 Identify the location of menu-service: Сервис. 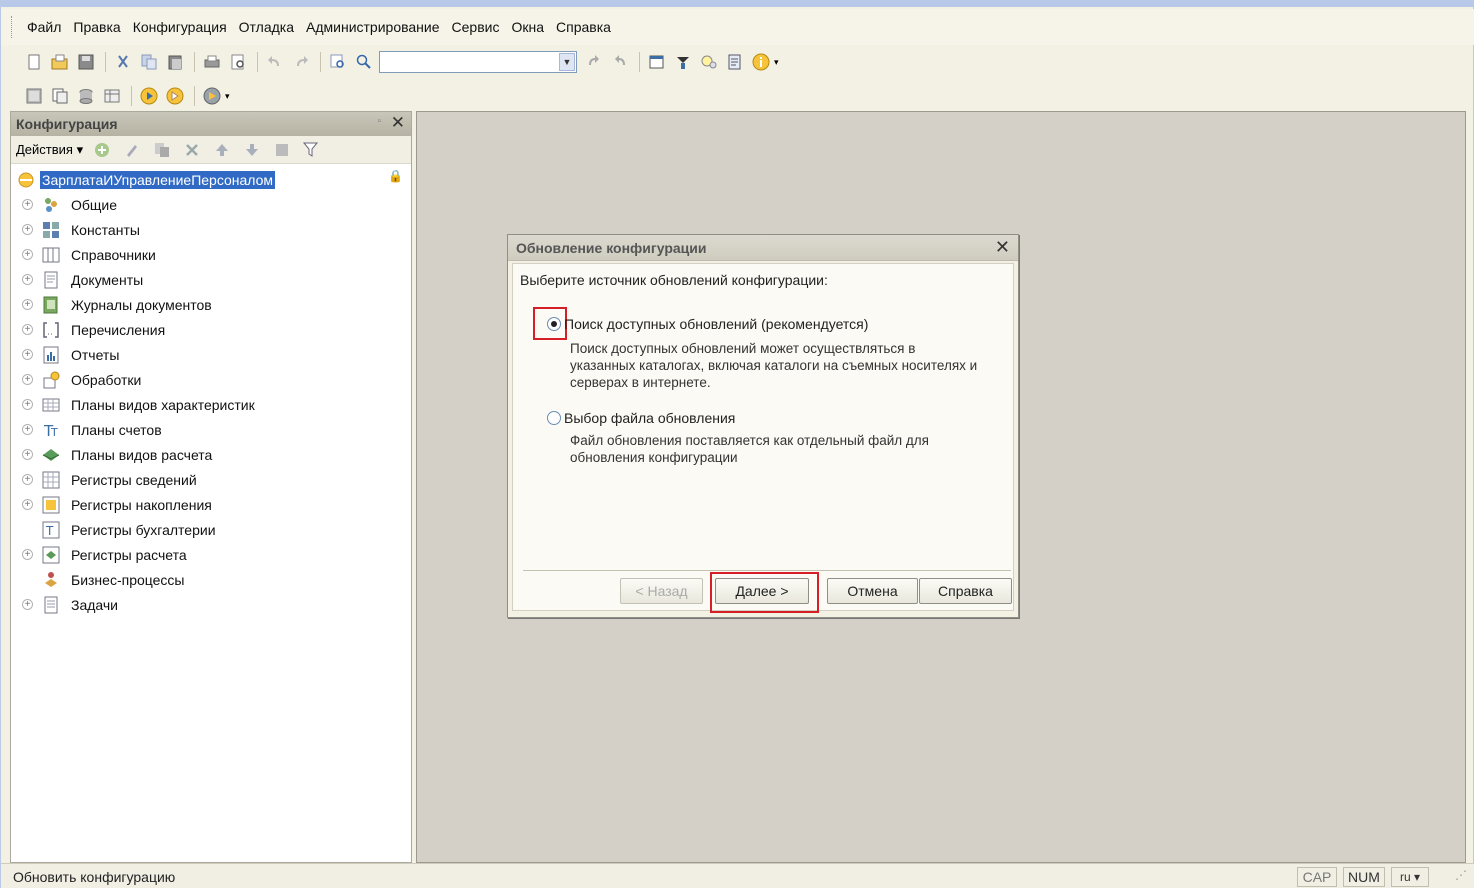
(476, 27).